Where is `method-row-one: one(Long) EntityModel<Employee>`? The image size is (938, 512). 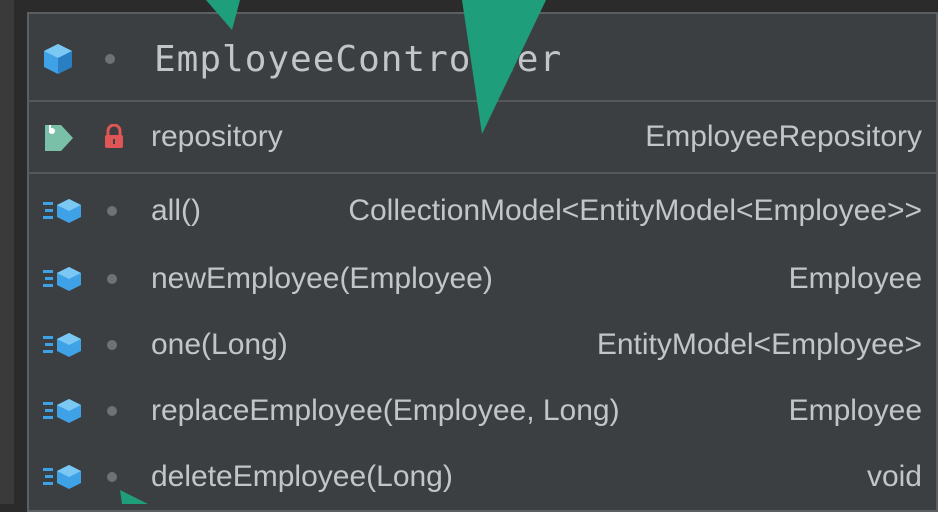
method-row-one: one(Long) EntityModel<Employee> is located at coordinates (482, 347).